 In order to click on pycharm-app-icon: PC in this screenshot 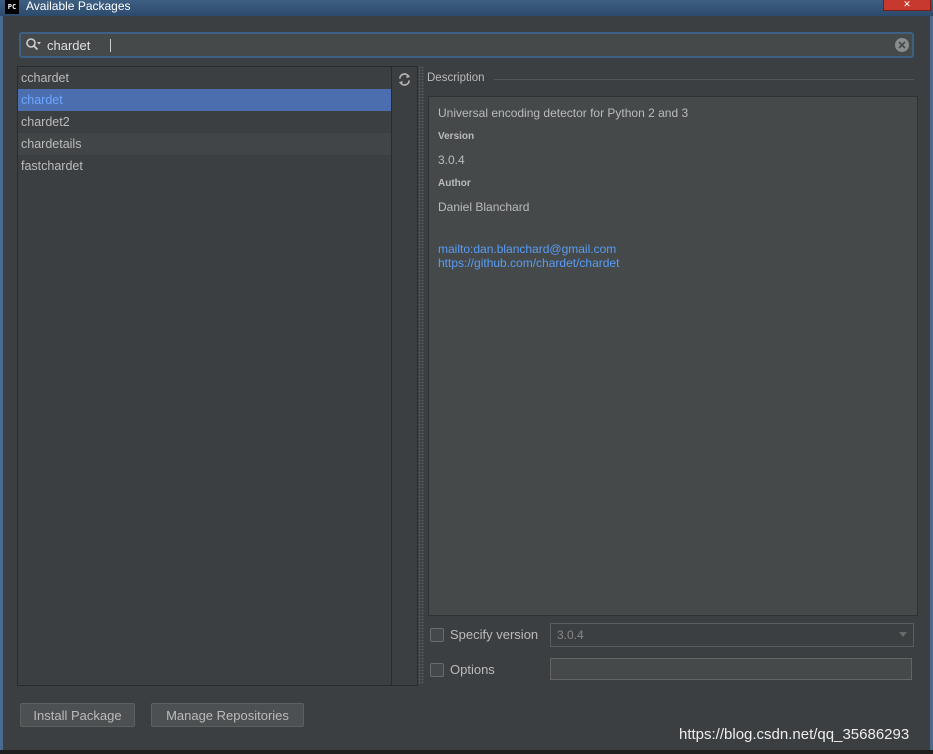, I will do `click(12, 7)`.